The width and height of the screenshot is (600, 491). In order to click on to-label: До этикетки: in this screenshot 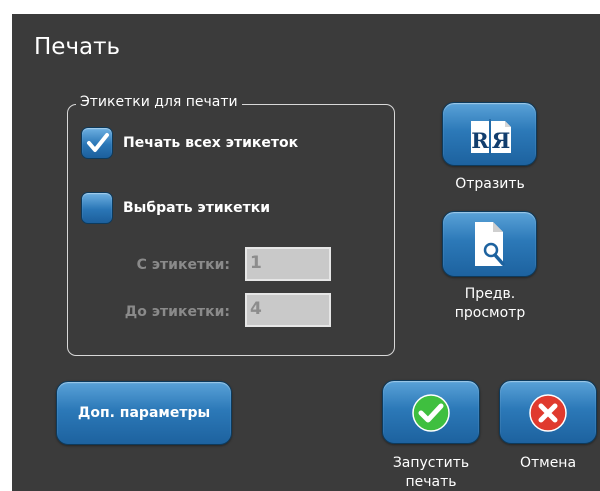, I will do `click(177, 312)`.